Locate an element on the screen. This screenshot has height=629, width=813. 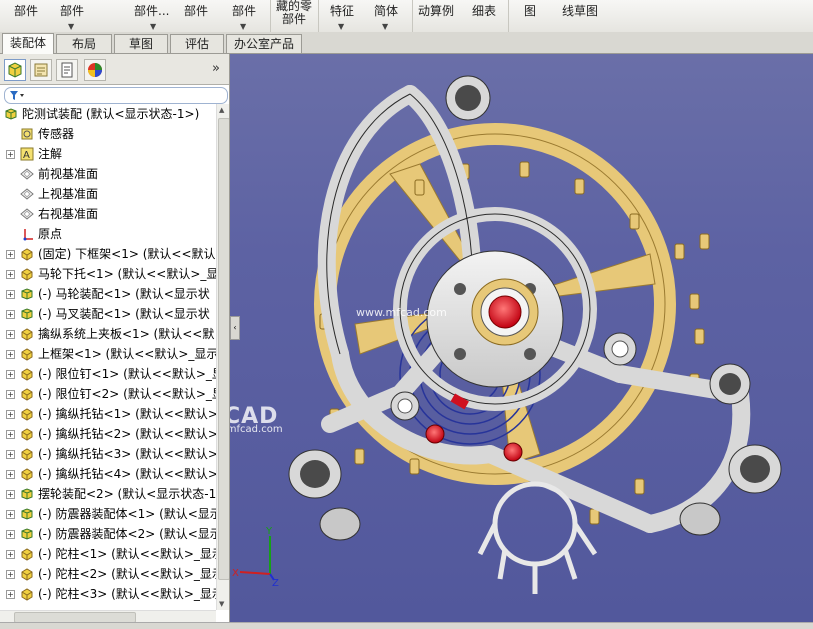
tree-item: + A 注解 is located at coordinates (108, 154).